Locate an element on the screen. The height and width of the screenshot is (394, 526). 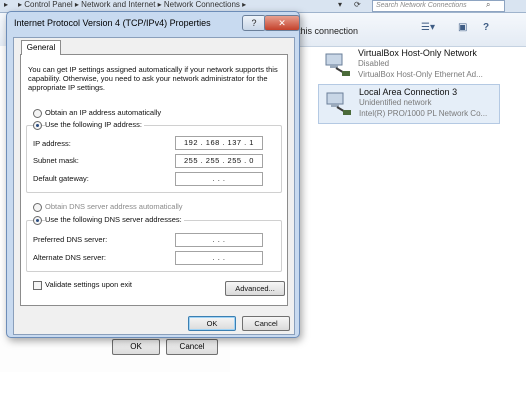
change-view-icon: ☰▾ is located at coordinates (428, 27).